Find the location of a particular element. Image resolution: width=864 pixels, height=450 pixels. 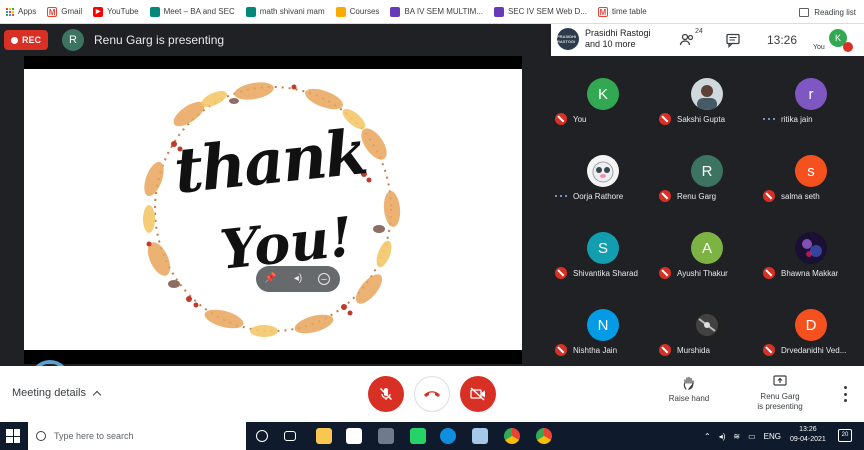

participant-tile: Bhawna Makkar is located at coordinates (811, 248).